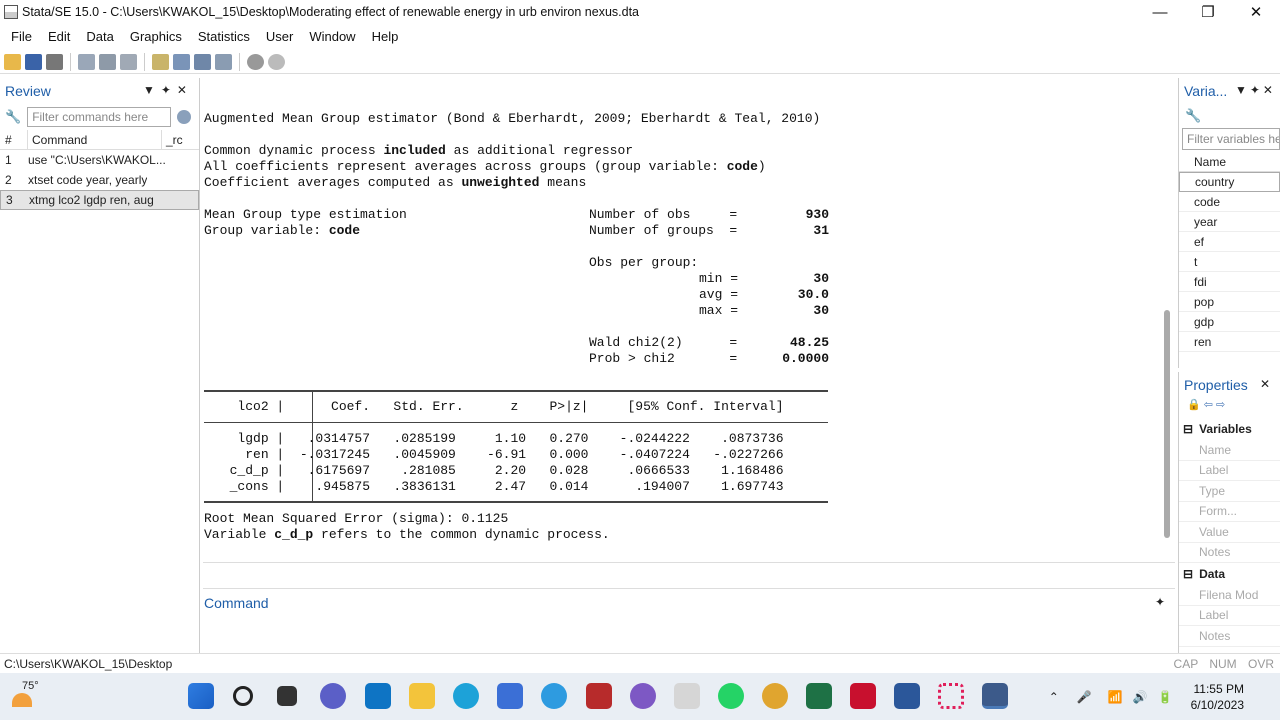  What do you see at coordinates (385, 36) in the screenshot?
I see `menu-help: Help` at bounding box center [385, 36].